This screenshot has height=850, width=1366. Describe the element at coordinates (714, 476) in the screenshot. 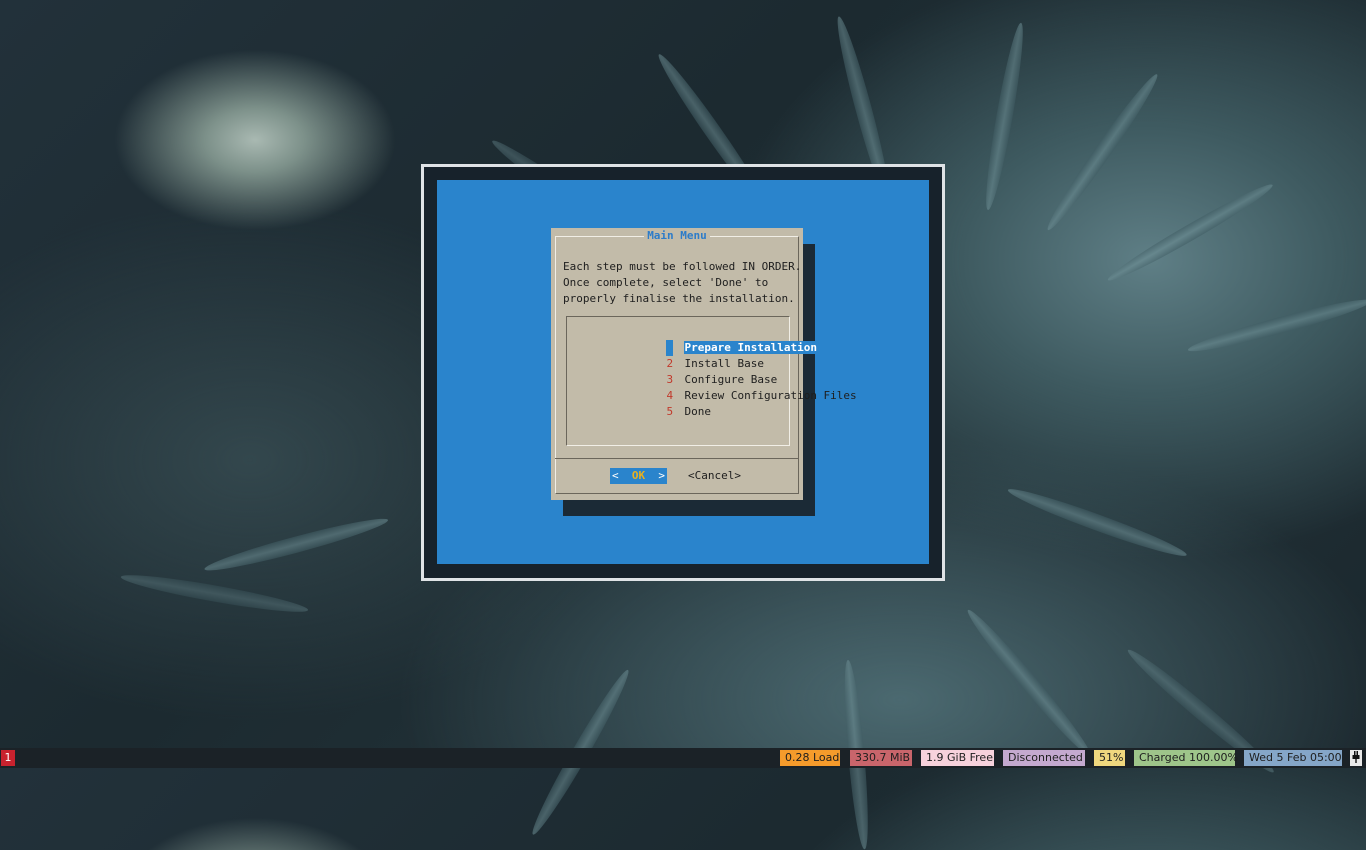

I see `cancel-button: <Cancel>` at that location.